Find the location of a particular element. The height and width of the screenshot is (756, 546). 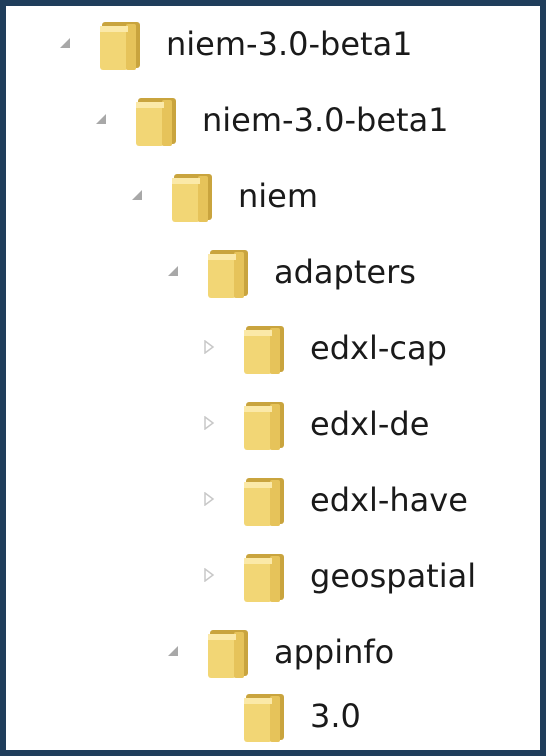

tree-item-niem-3-0-beta1: niem-3.0-beta1 is located at coordinates (273, 123).